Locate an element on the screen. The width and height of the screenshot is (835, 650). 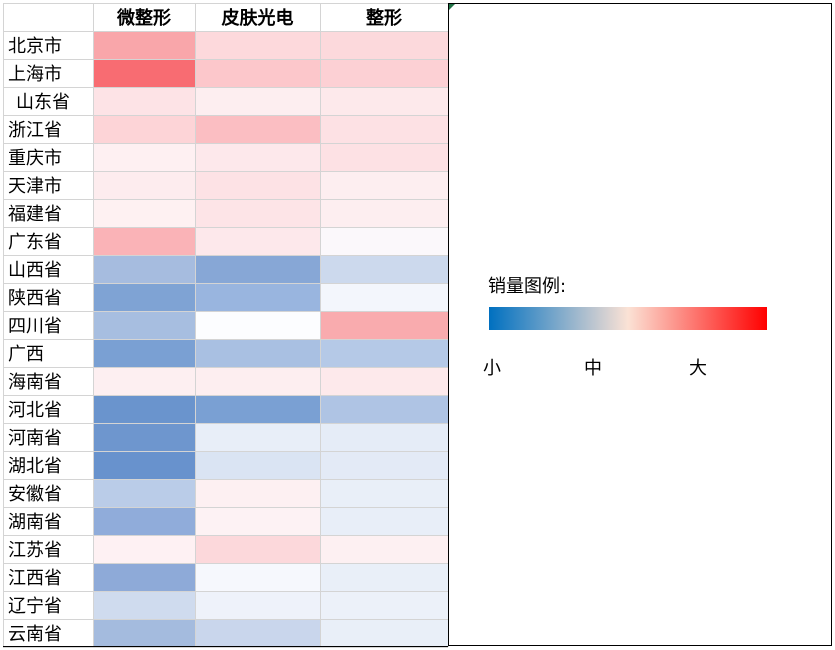
row-label: 山西省 is located at coordinates (35, 270).